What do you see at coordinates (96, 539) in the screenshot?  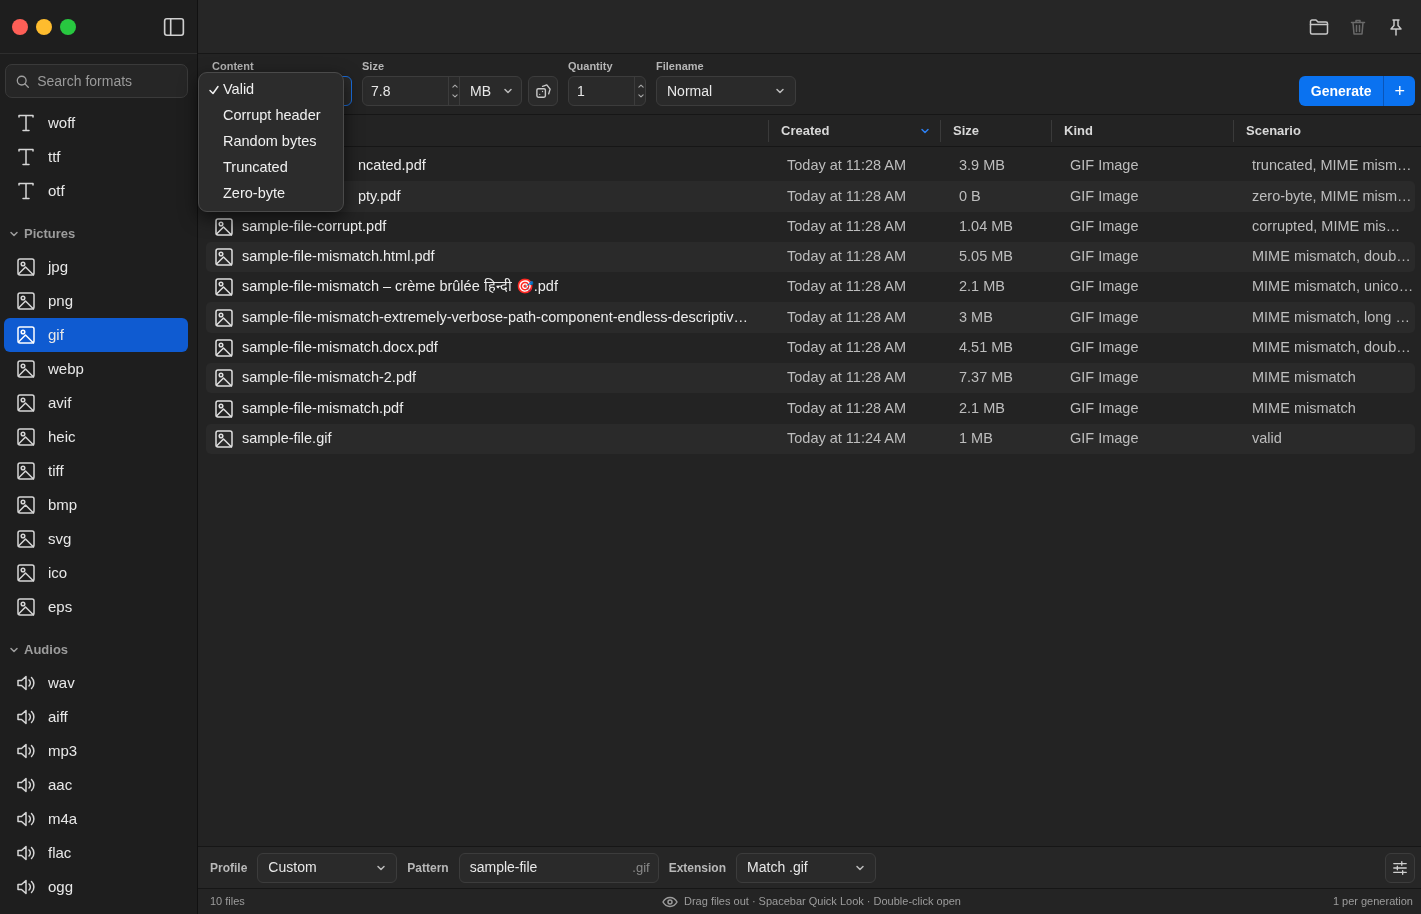 I see `sidebar-item: svg` at bounding box center [96, 539].